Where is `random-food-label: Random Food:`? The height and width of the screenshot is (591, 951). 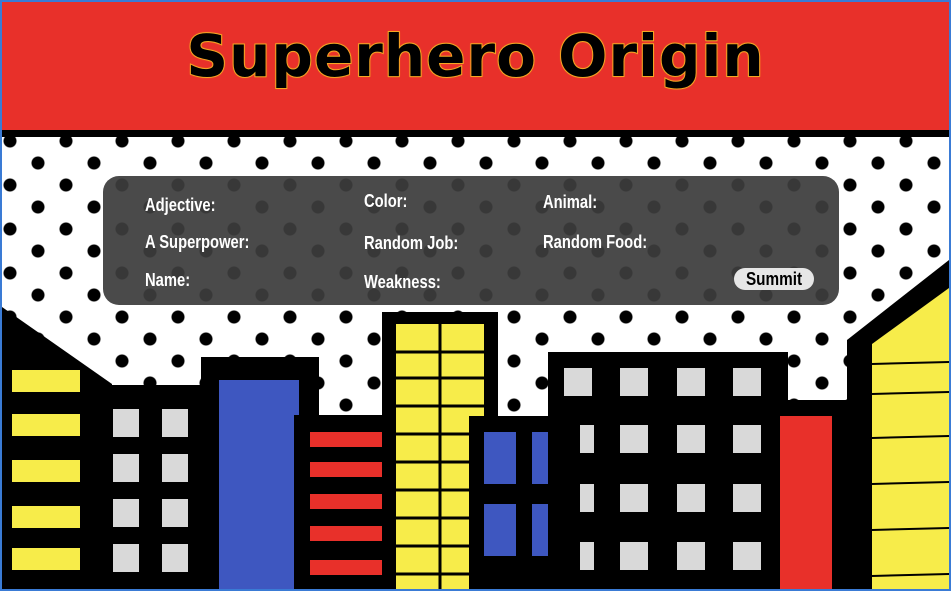 random-food-label: Random Food: is located at coordinates (595, 242).